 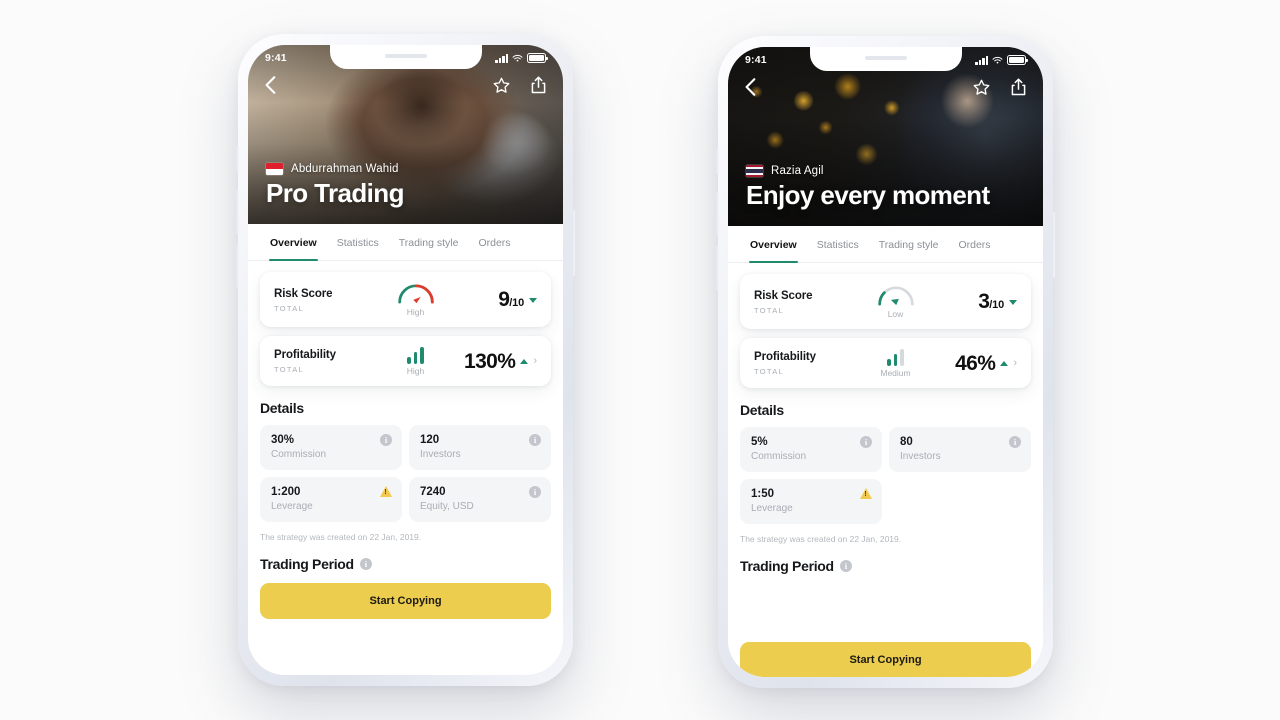 What do you see at coordinates (960, 449) in the screenshot?
I see `detail-card-investors: 80 Investors i` at bounding box center [960, 449].